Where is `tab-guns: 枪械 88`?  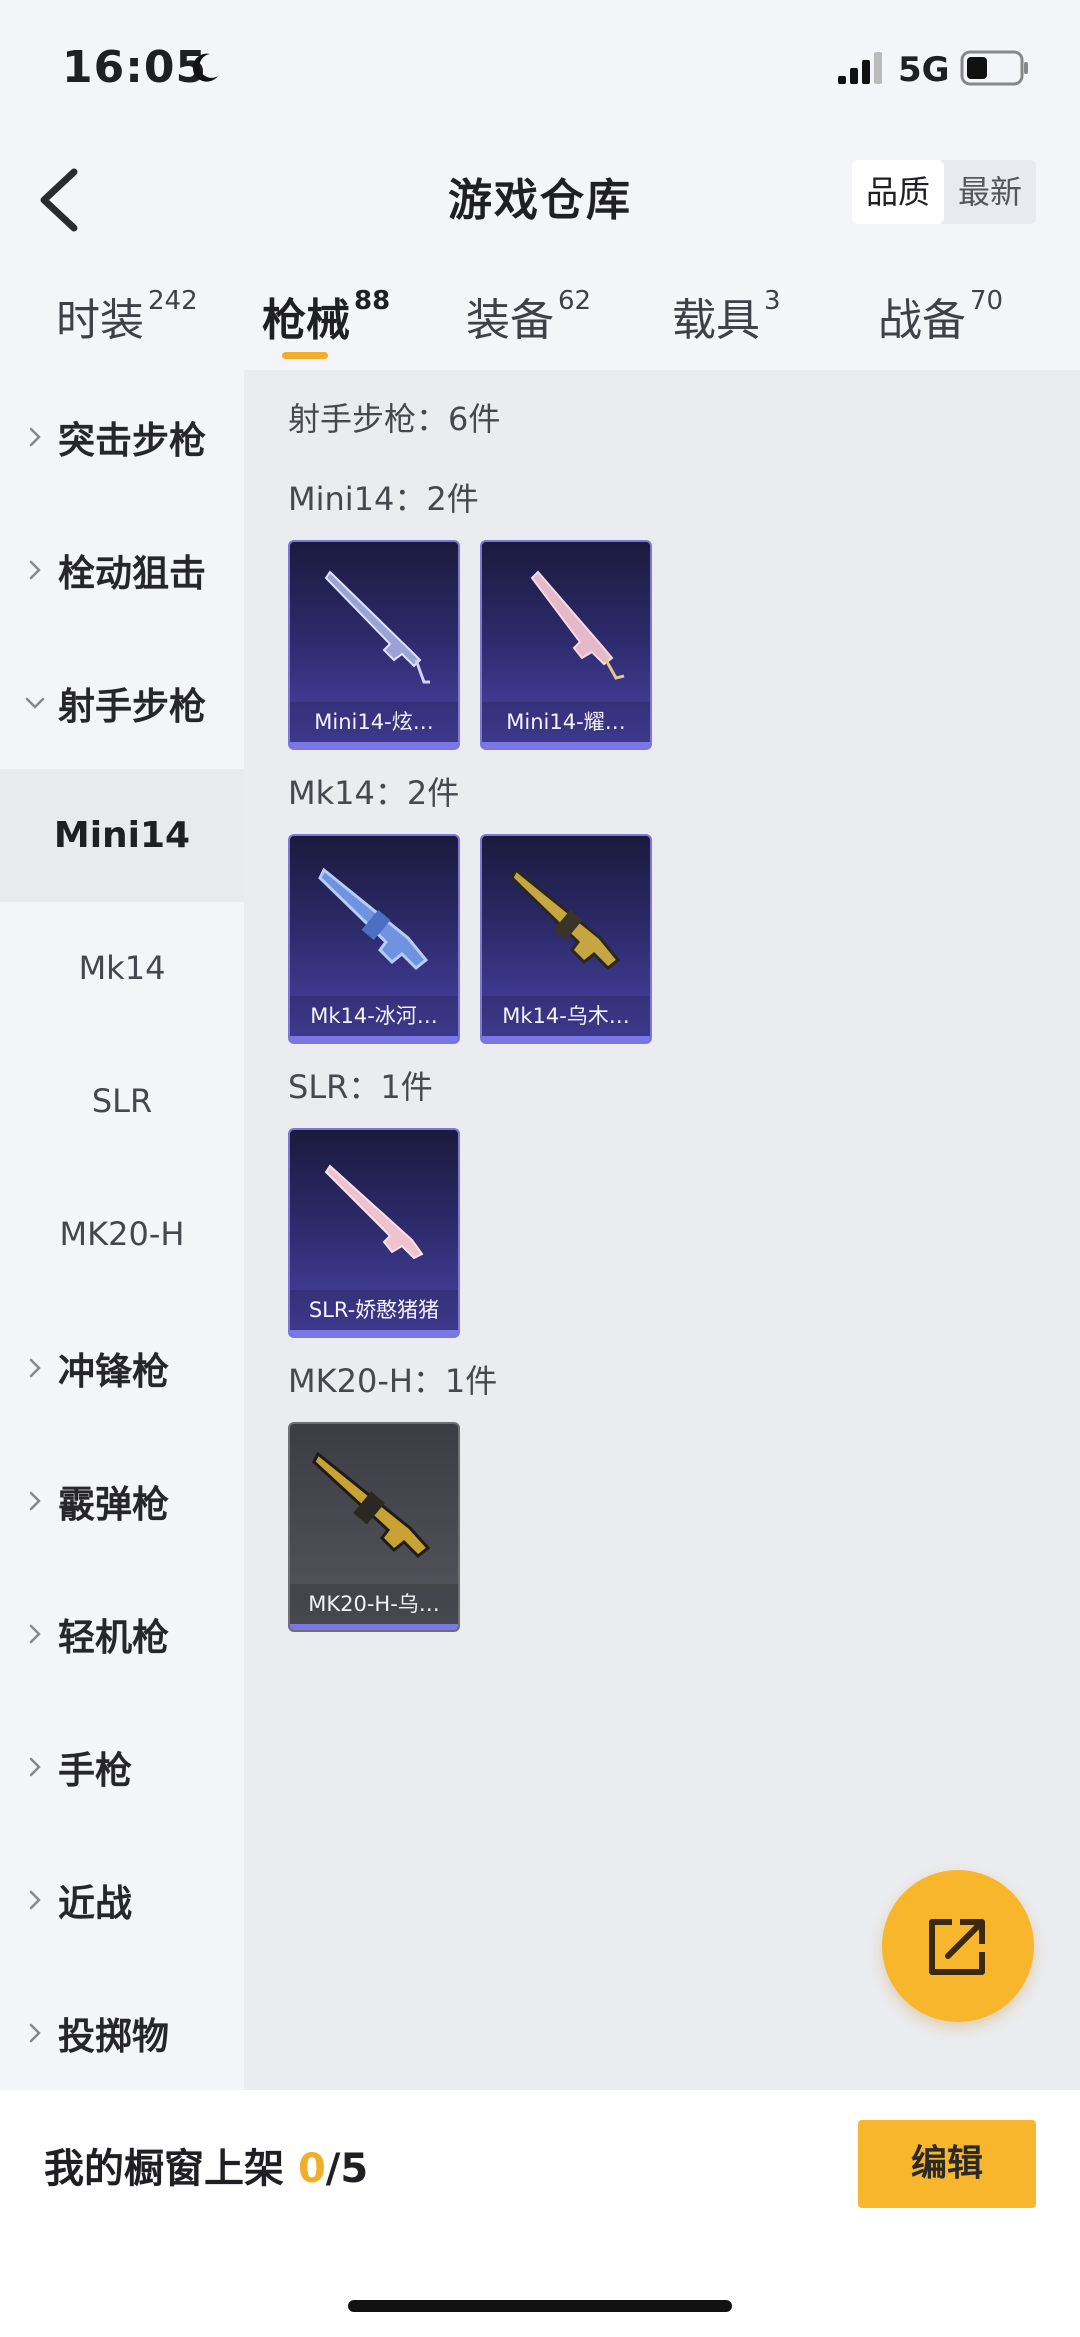
tab-guns: 枪械 88 is located at coordinates (326, 316).